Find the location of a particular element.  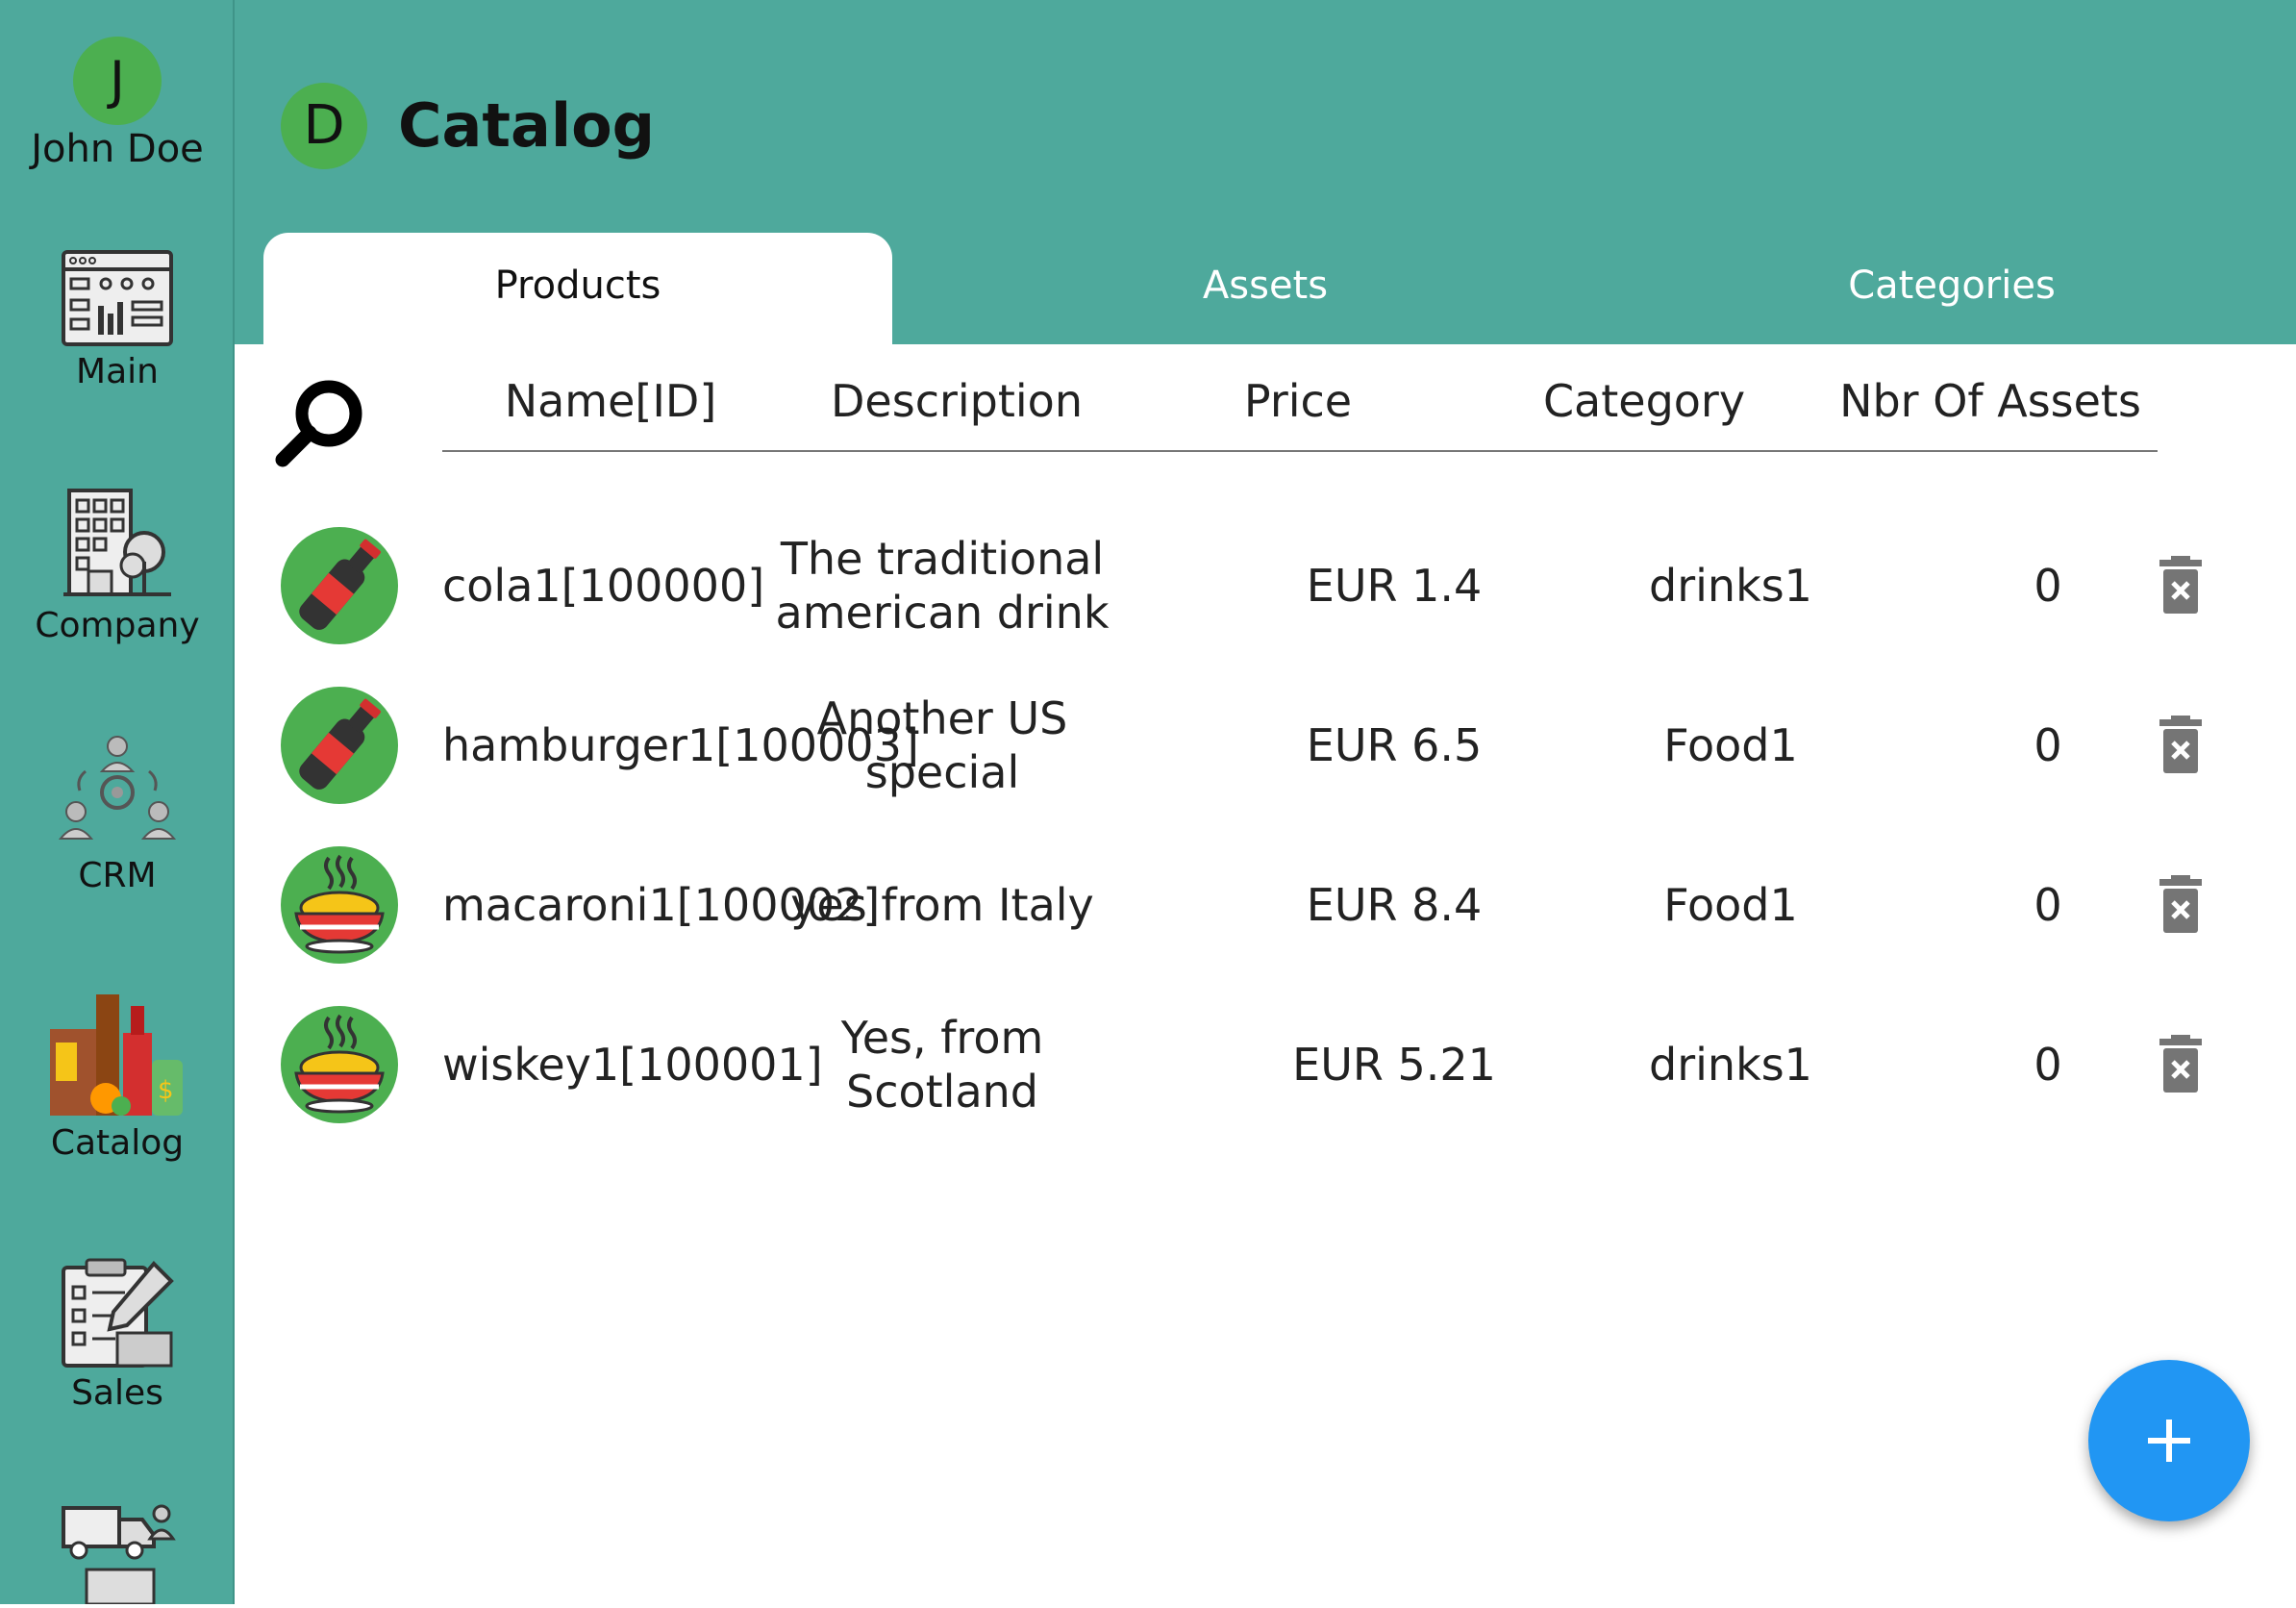

user-profile: J John Doe is located at coordinates (117, 104).